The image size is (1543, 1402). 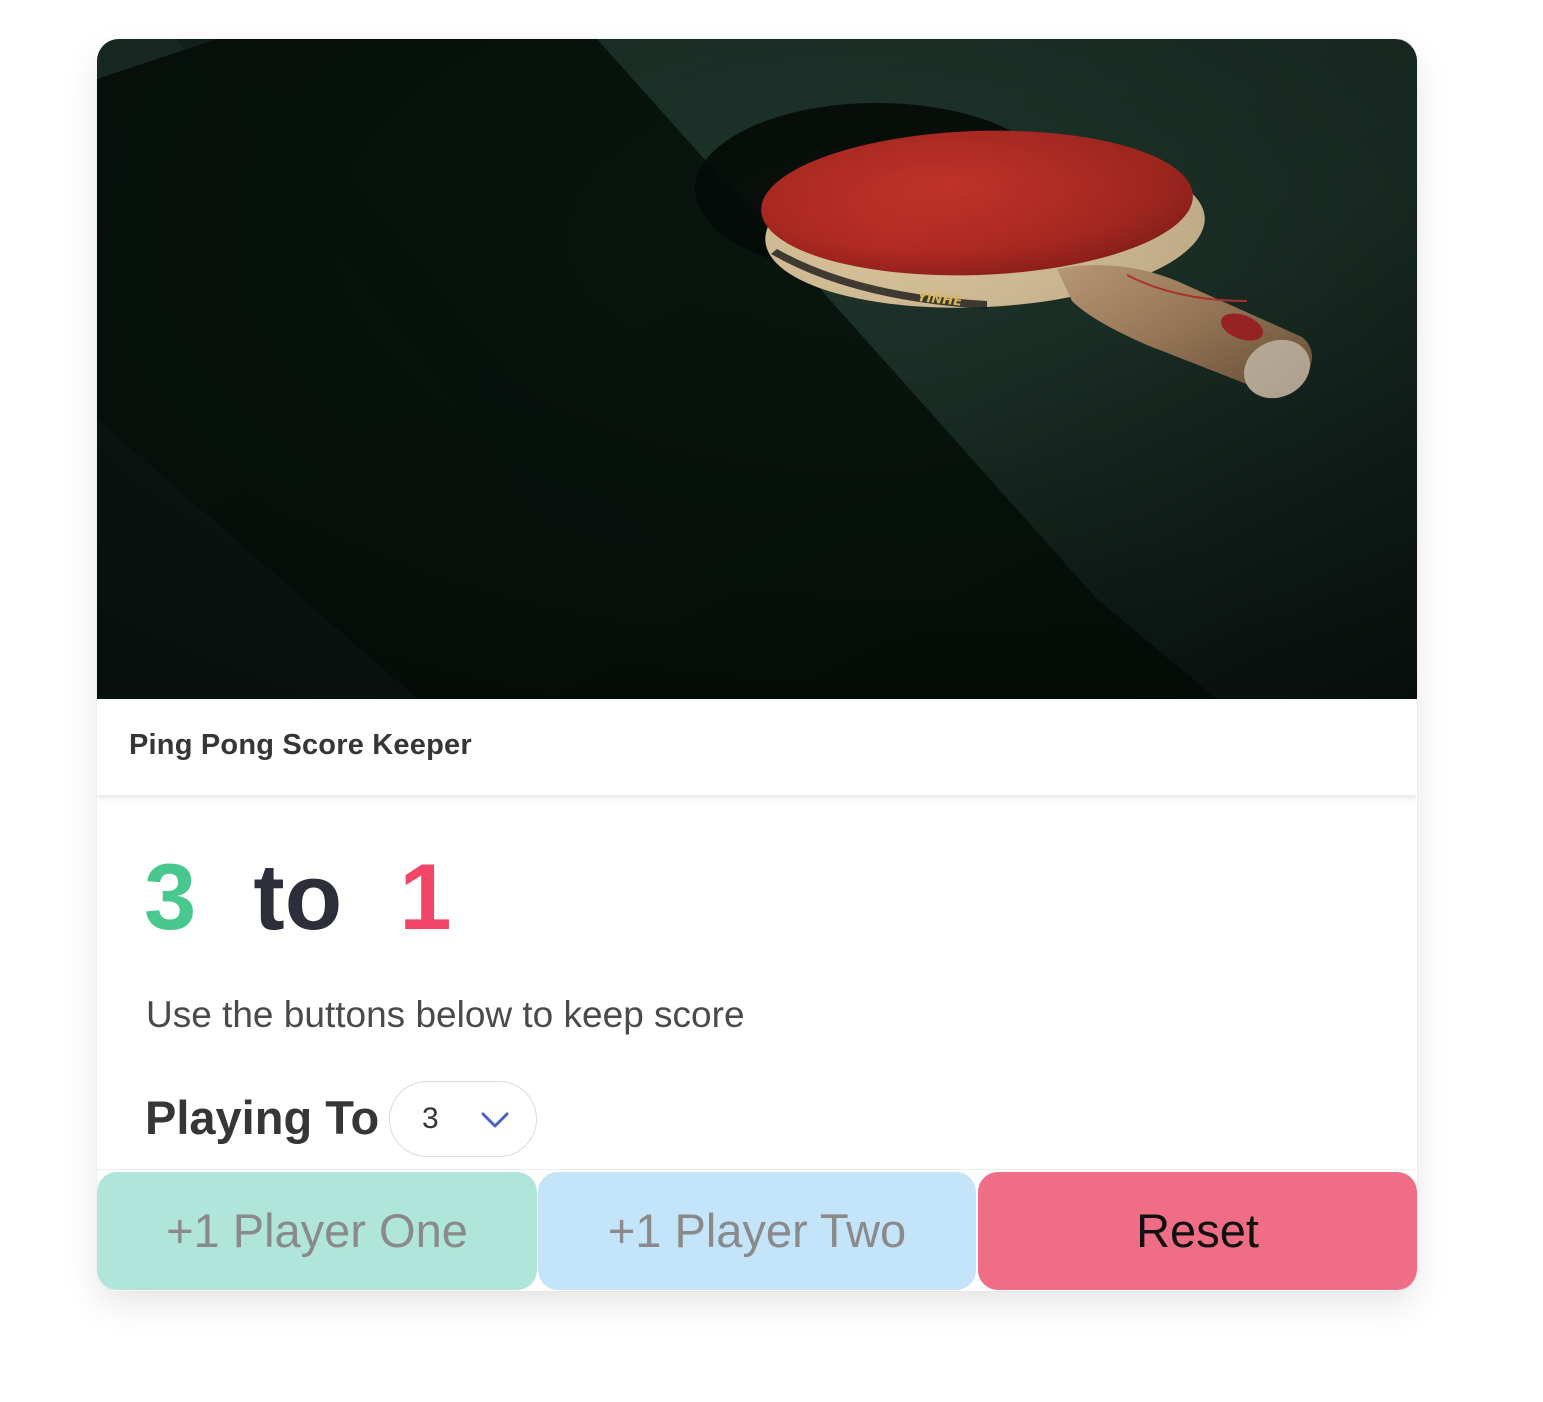 What do you see at coordinates (430, 1118) in the screenshot?
I see `playing-to-selected-value: 3` at bounding box center [430, 1118].